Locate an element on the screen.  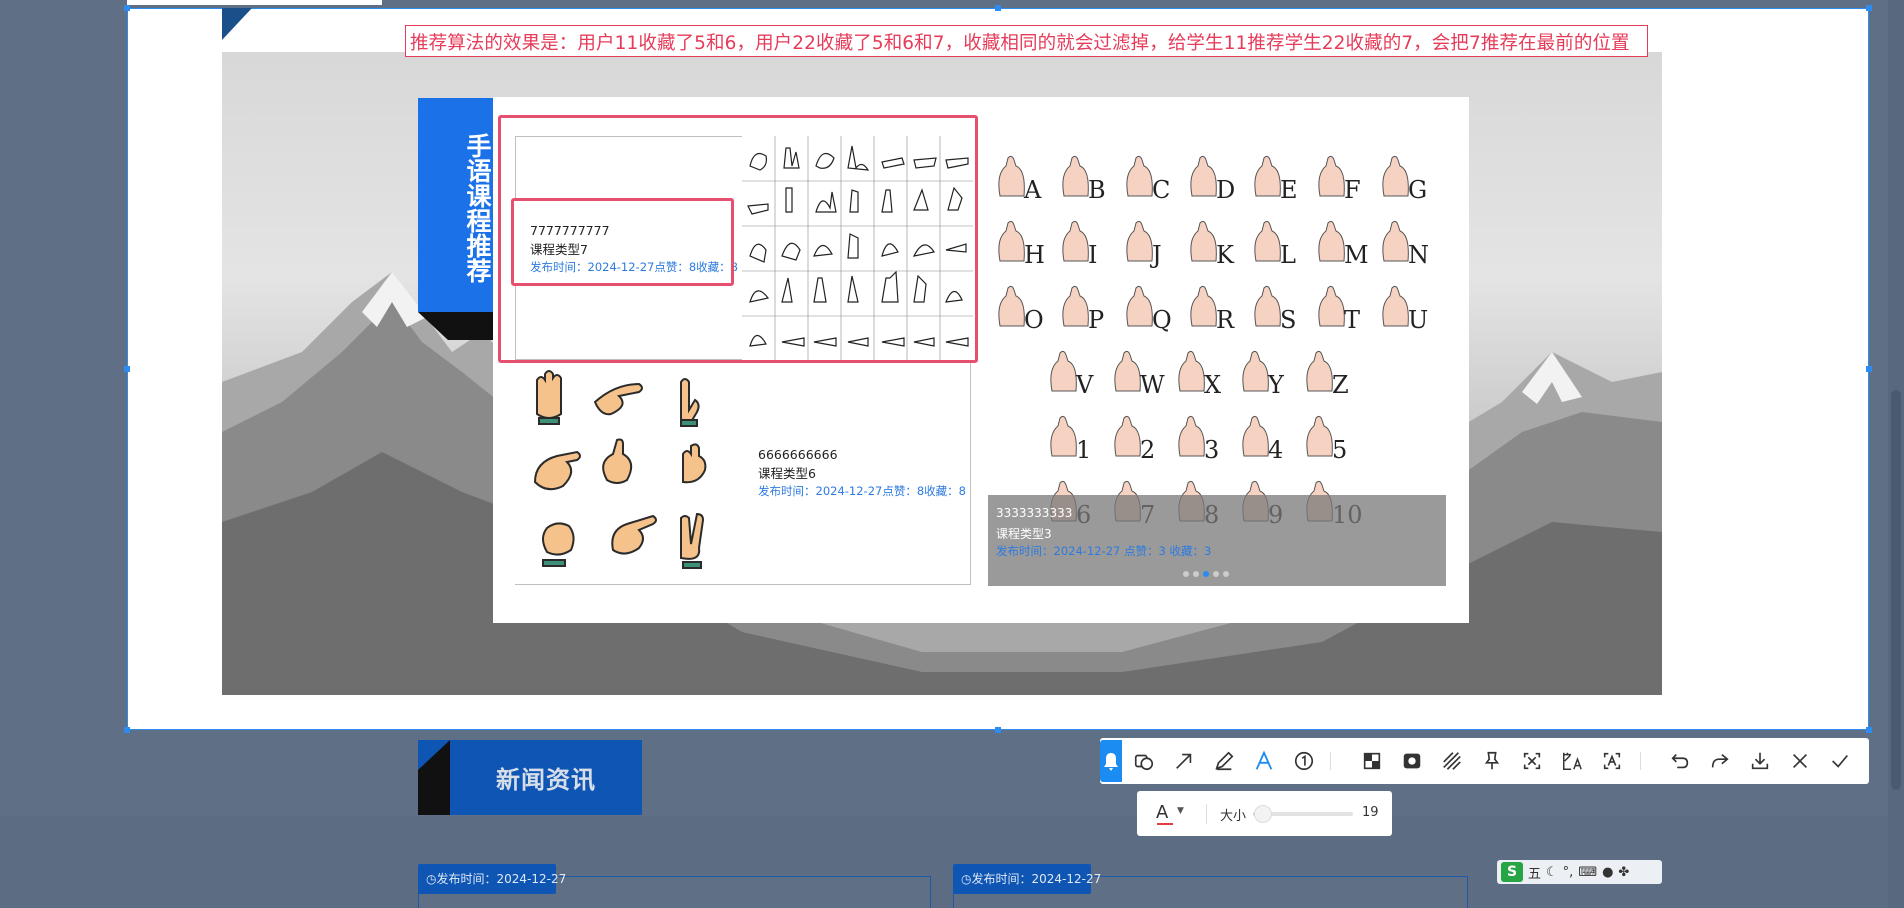
sign-hand-I: I is located at coordinates (1079, 244).